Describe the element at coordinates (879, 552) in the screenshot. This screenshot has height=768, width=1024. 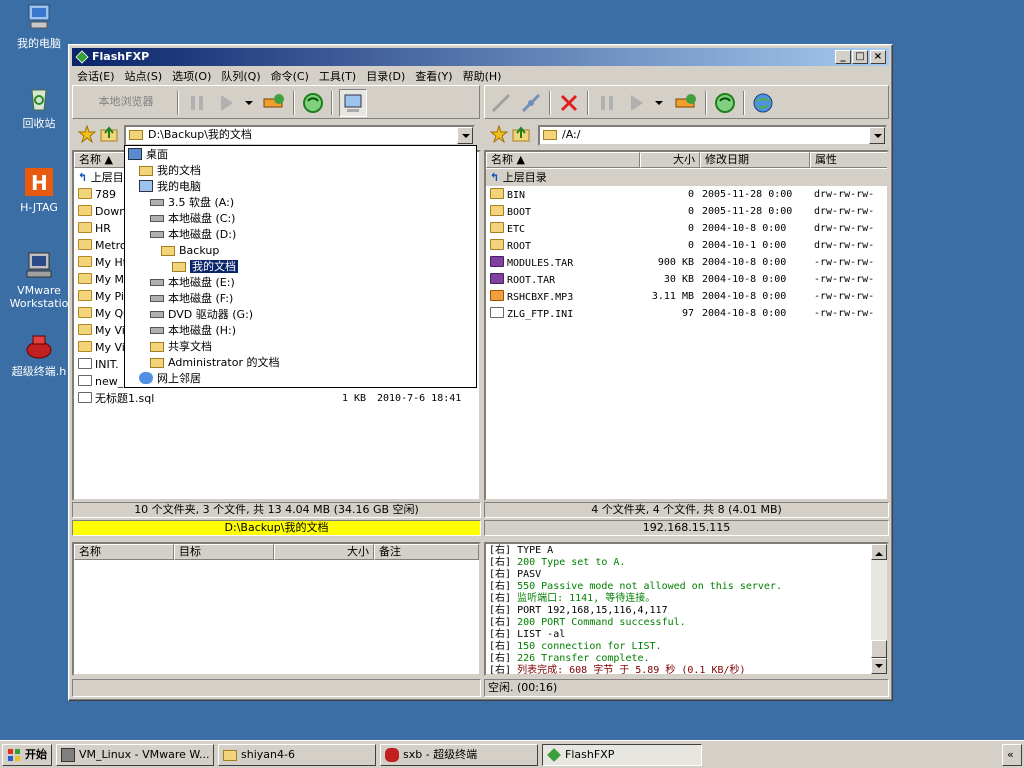
I see `scroll-up-button` at that location.